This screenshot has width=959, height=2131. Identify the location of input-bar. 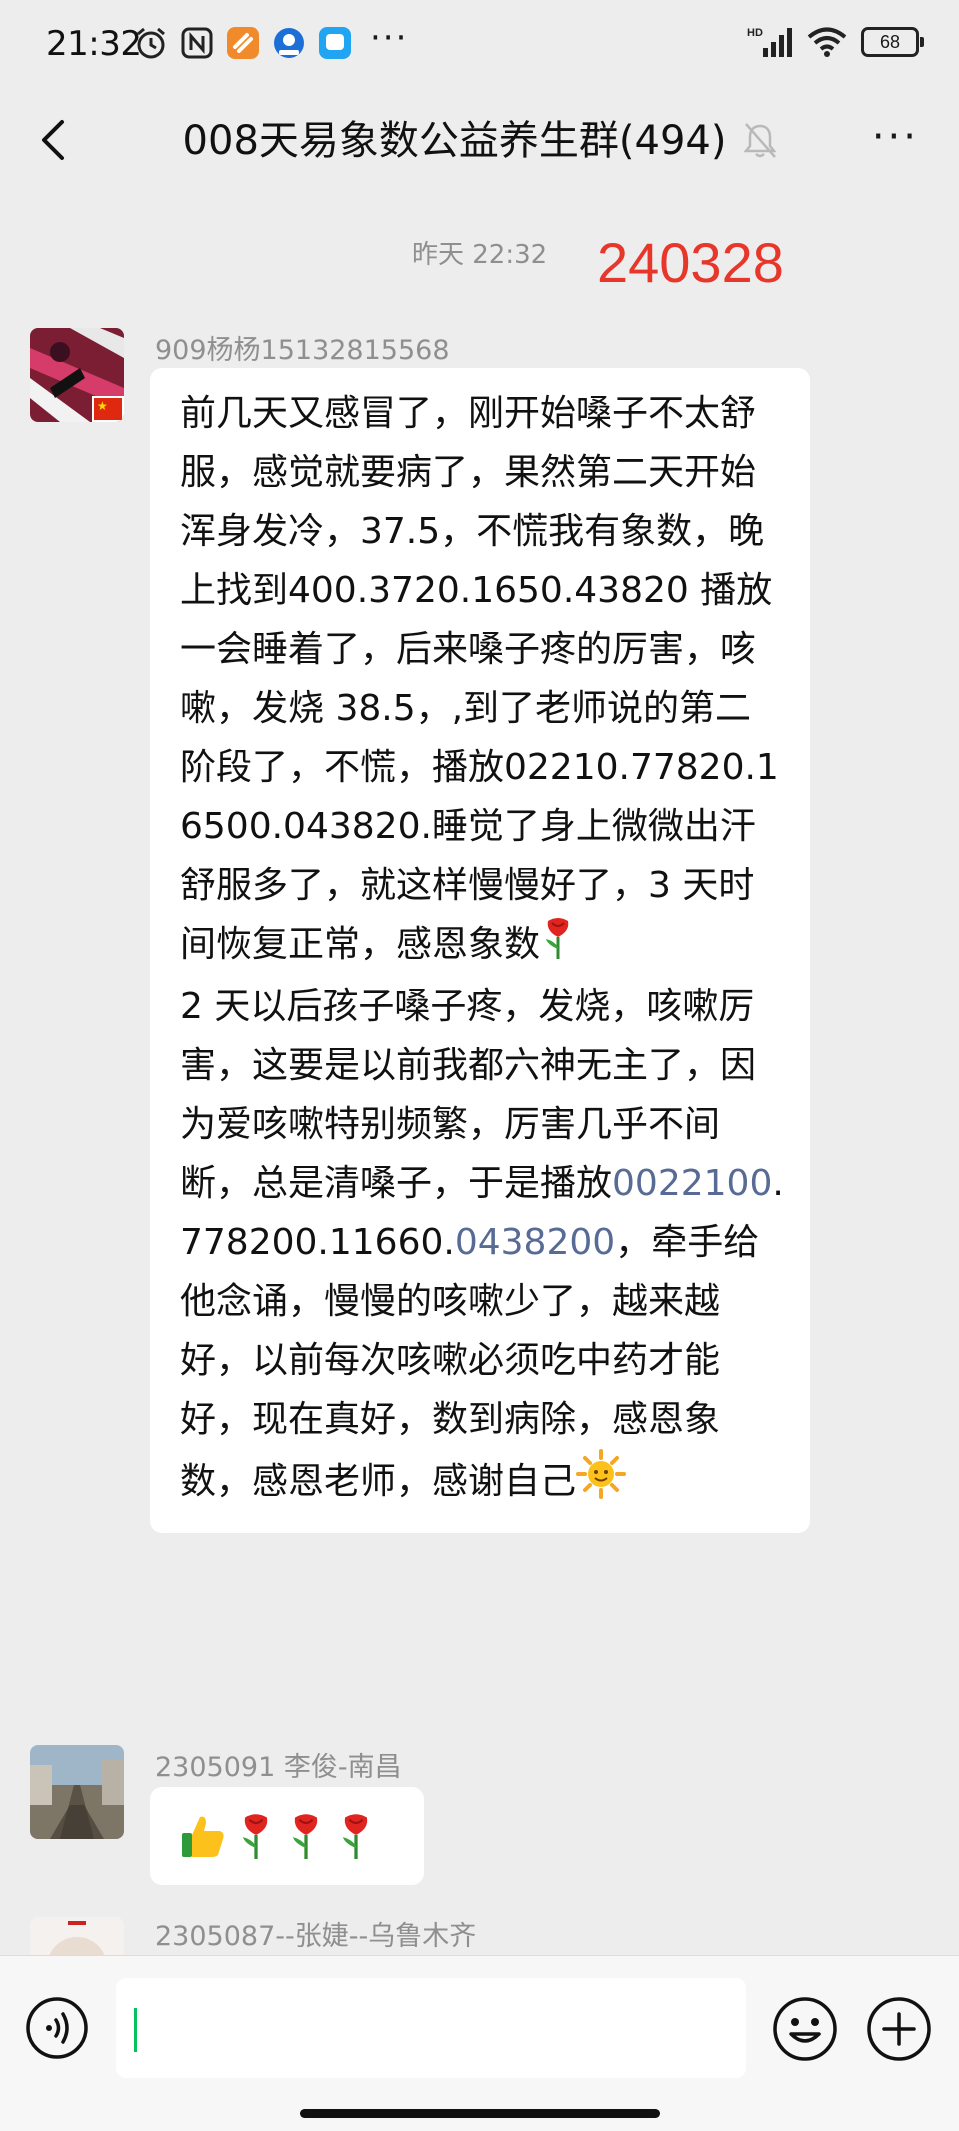
(479, 2043).